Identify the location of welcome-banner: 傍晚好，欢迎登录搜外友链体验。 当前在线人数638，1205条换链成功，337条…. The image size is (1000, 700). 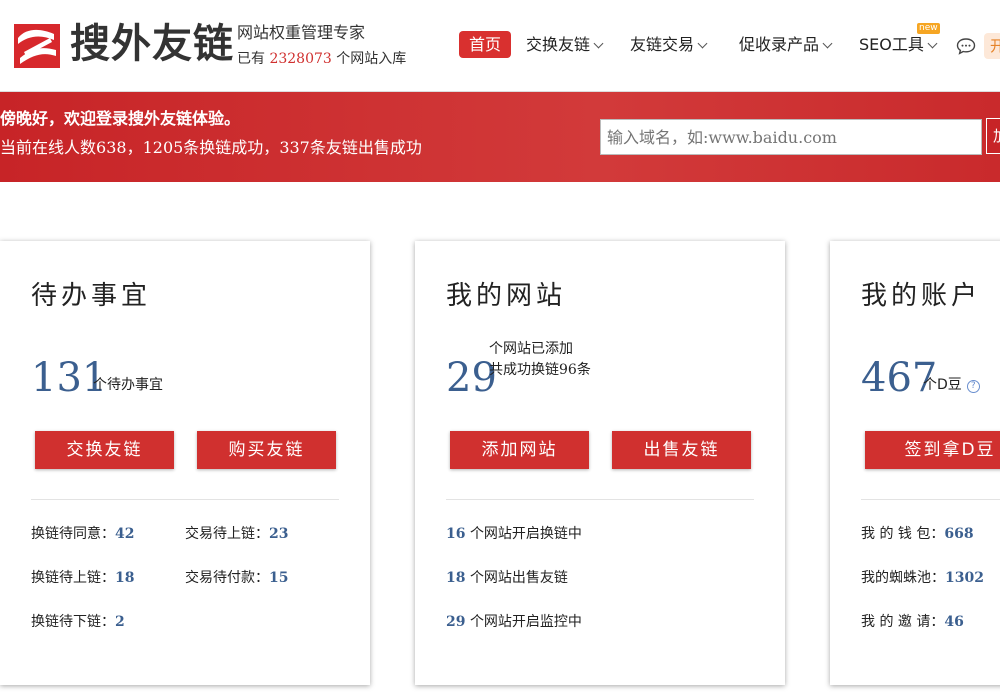
(500, 137).